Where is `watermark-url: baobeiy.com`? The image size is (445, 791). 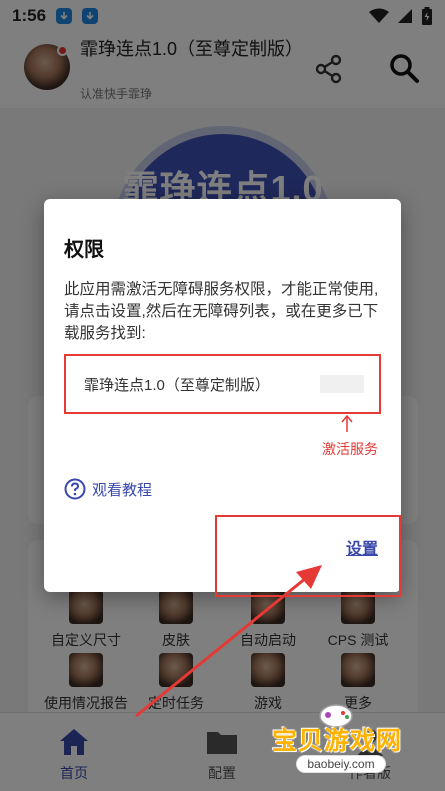 watermark-url: baobeiy.com is located at coordinates (341, 764).